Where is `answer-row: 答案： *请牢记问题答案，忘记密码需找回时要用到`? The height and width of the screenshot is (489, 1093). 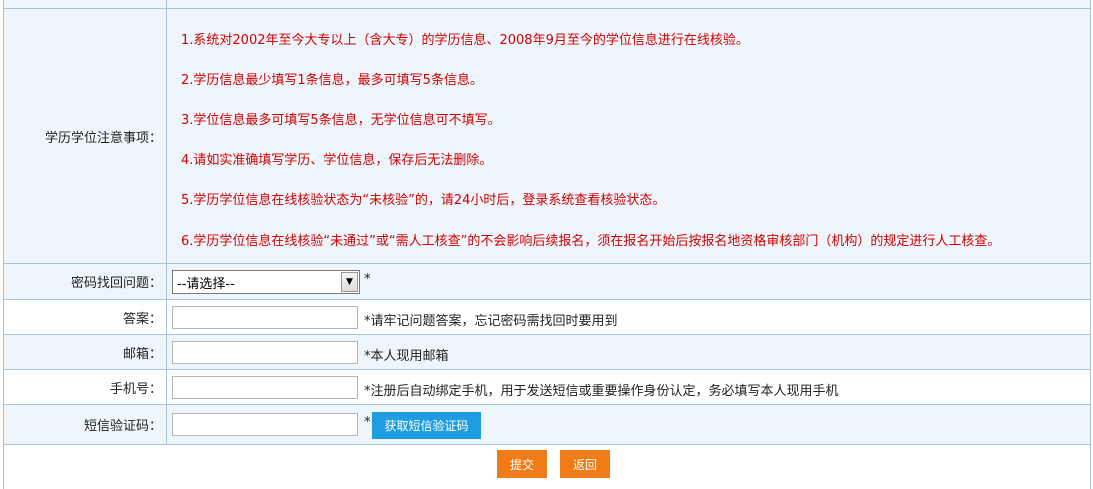 answer-row: 答案： *请牢记问题答案，忘记密码需找回时要用到 is located at coordinates (547, 316).